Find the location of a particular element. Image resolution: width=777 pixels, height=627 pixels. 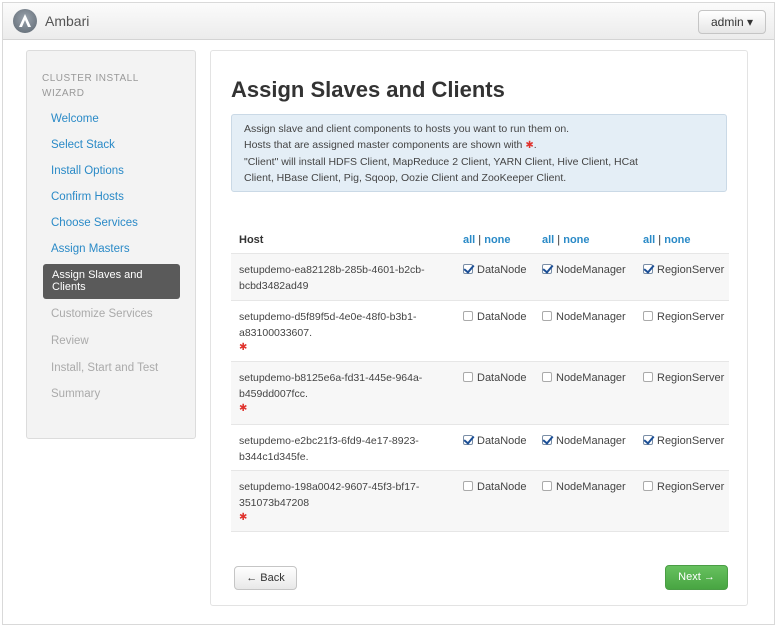

datanode-select-links: all | none is located at coordinates (487, 240).